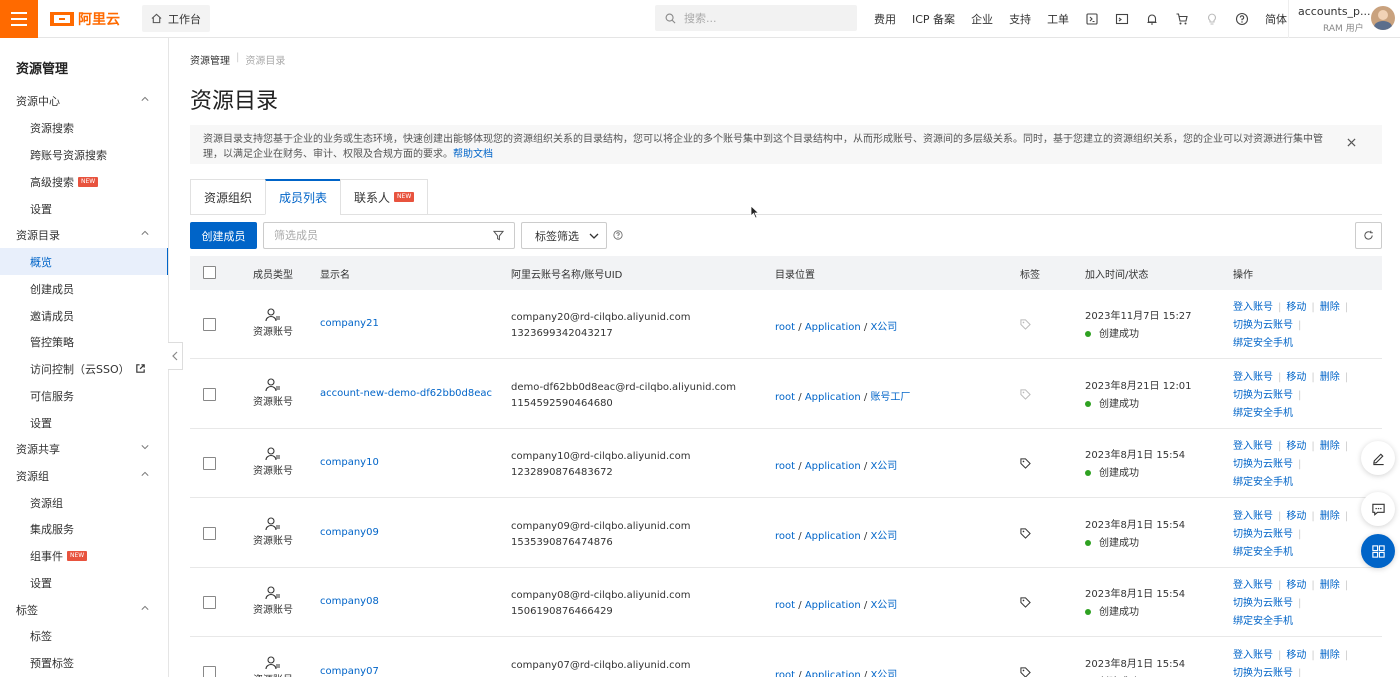 Image resolution: width=1400 pixels, height=677 pixels. Describe the element at coordinates (406, 393) in the screenshot. I see `member-display-name: account-new-demo-df62bb0d8eac` at that location.